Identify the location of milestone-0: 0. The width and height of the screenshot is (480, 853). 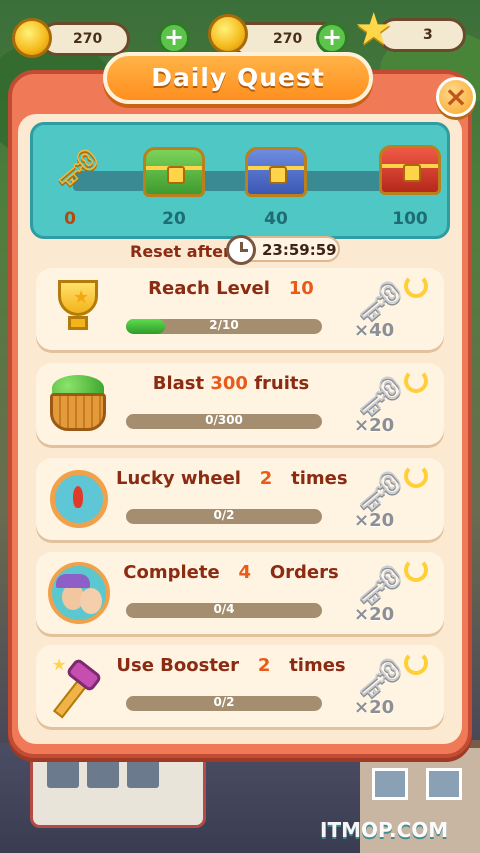
(70, 219).